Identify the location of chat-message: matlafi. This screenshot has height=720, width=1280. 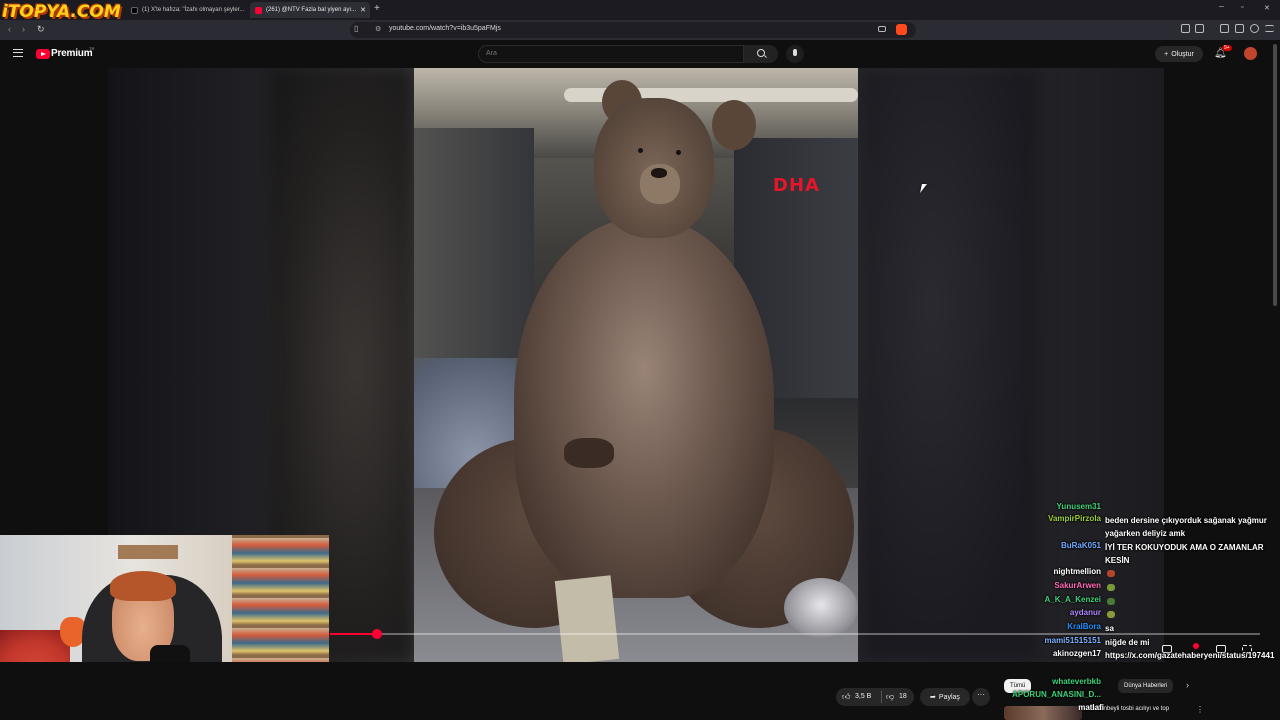
(1141, 707).